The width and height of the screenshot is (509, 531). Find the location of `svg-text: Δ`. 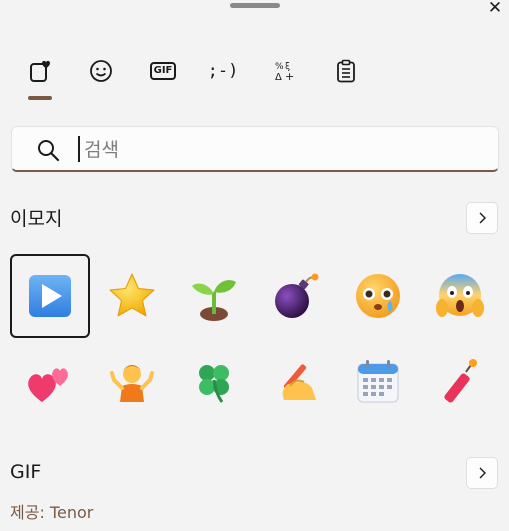

svg-text: Δ is located at coordinates (278, 77).